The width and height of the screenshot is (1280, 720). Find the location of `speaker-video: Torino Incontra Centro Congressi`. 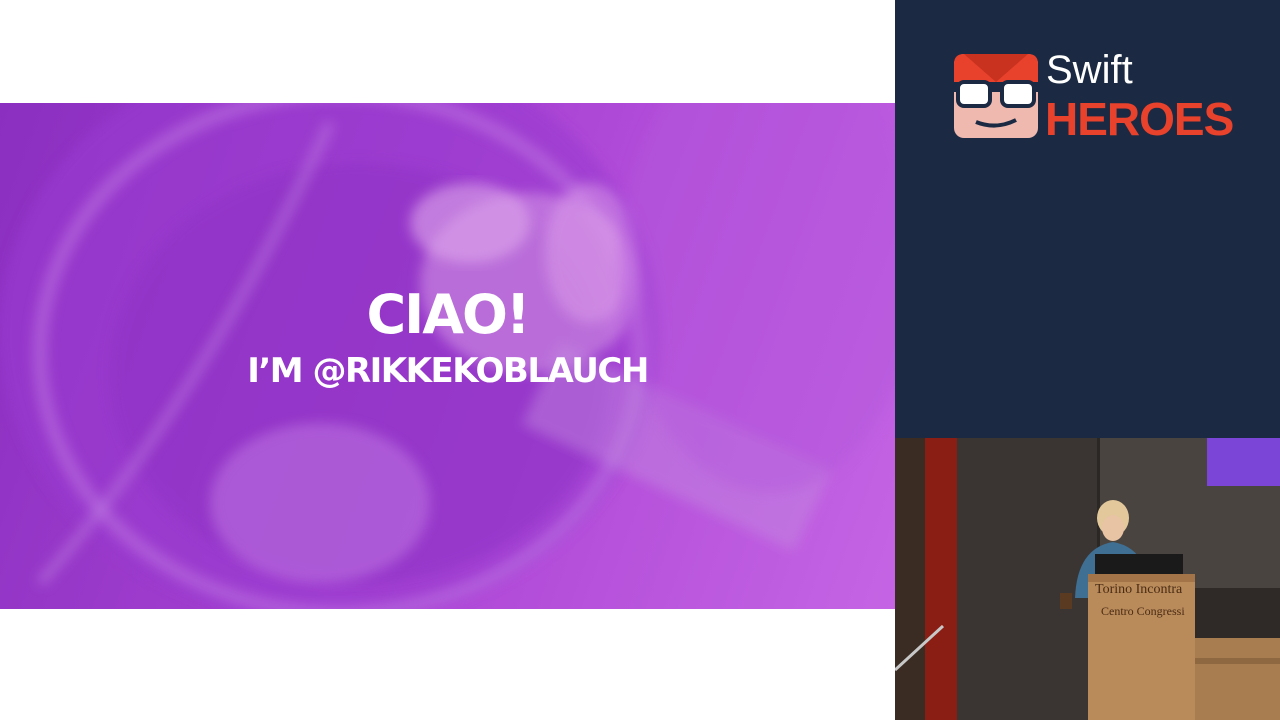

speaker-video: Torino Incontra Centro Congressi is located at coordinates (1087, 579).